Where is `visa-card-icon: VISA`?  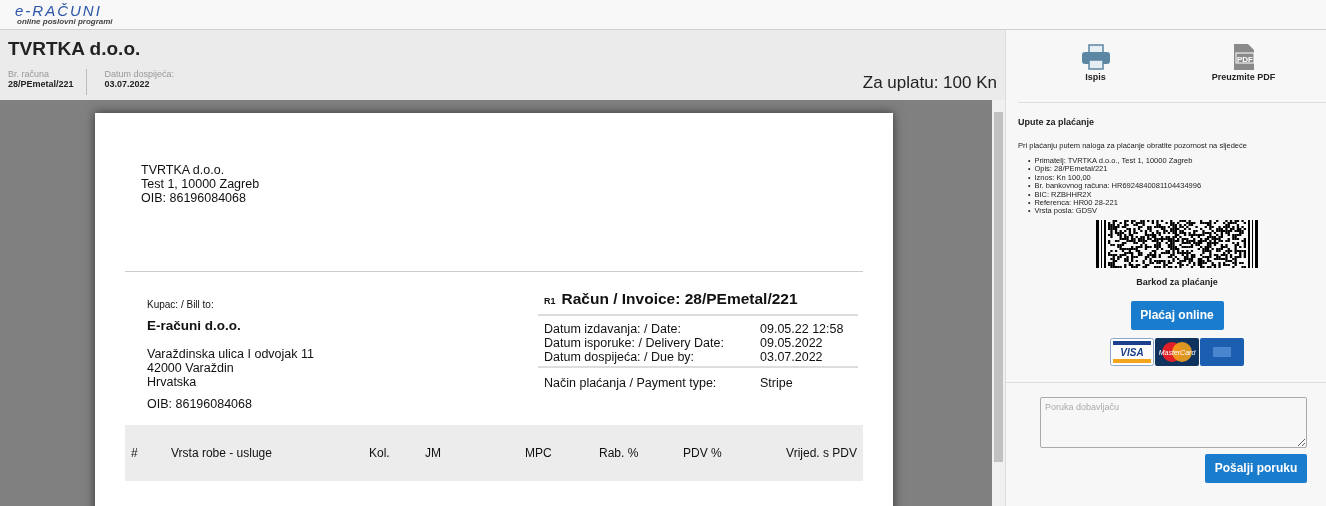 visa-card-icon: VISA is located at coordinates (1132, 351).